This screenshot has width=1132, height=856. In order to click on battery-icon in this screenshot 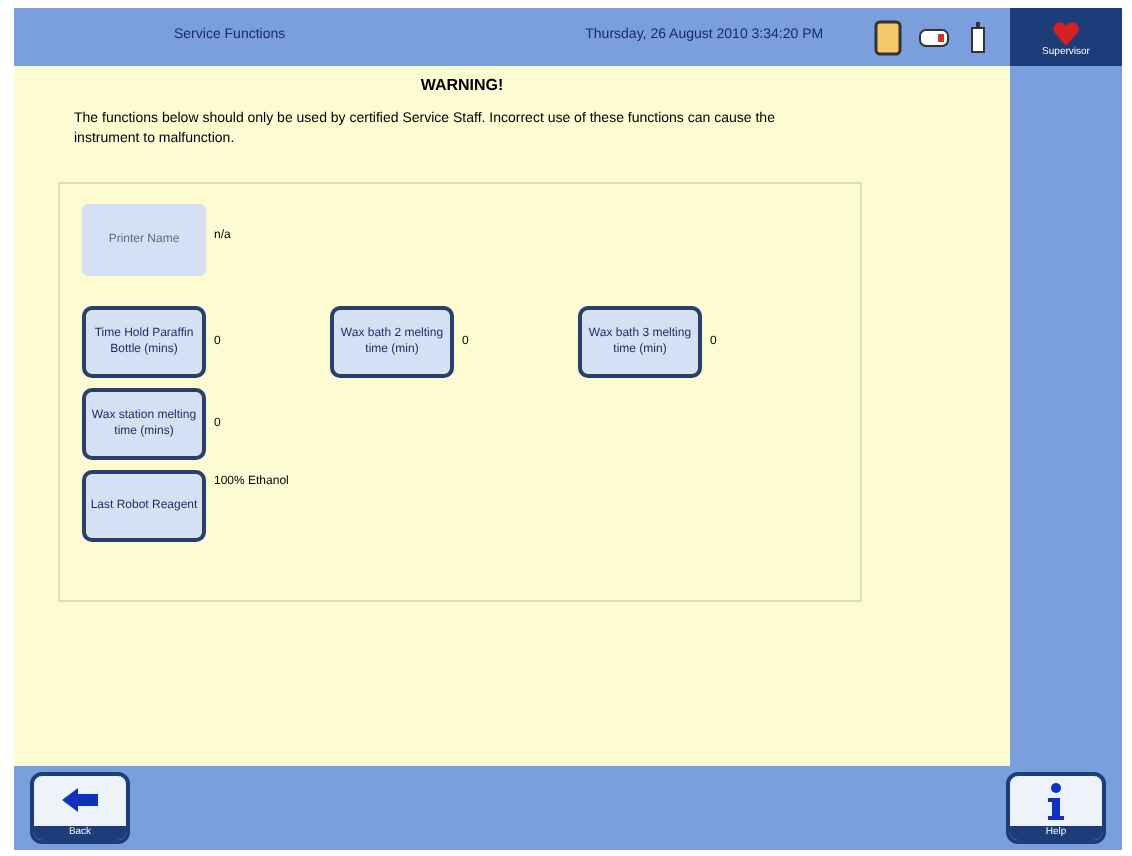, I will do `click(978, 37)`.